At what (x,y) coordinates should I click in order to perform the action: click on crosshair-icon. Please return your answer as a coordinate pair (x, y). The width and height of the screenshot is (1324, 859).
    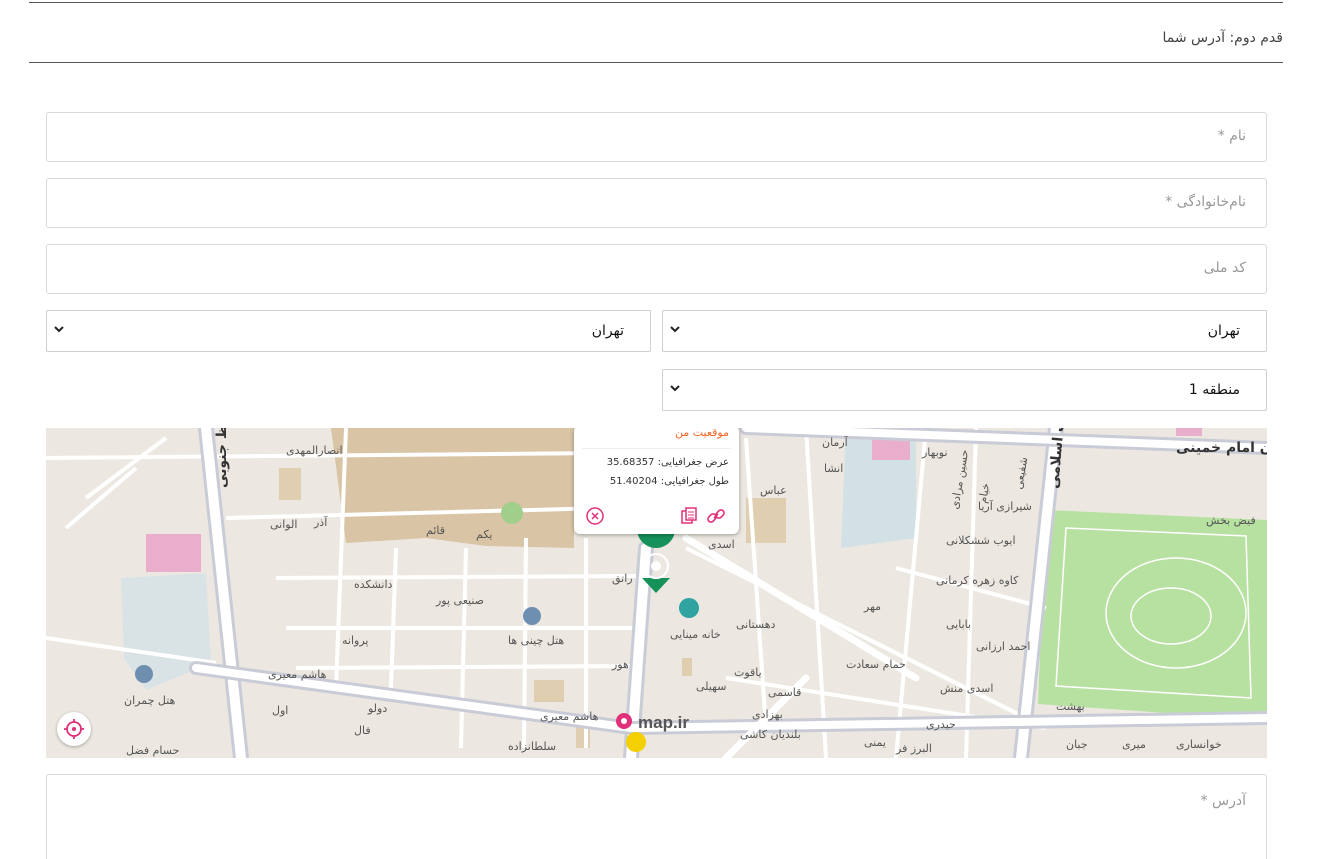
    Looking at the image, I should click on (74, 729).